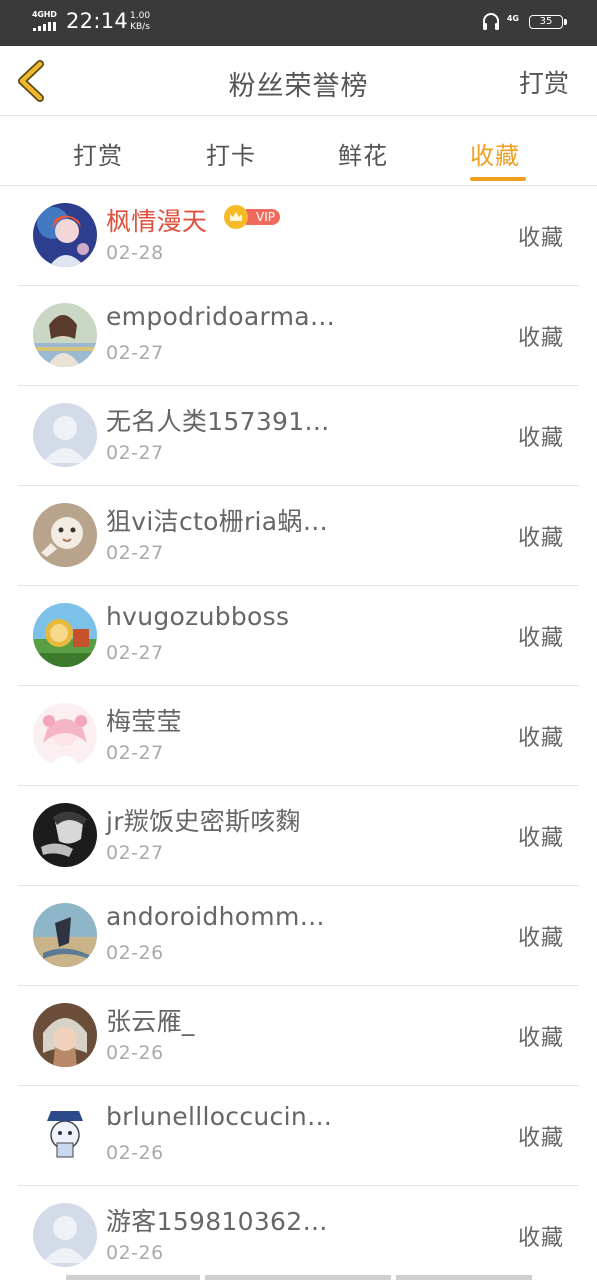  What do you see at coordinates (140, 27) in the screenshot?
I see `speed-unit: KB/s` at bounding box center [140, 27].